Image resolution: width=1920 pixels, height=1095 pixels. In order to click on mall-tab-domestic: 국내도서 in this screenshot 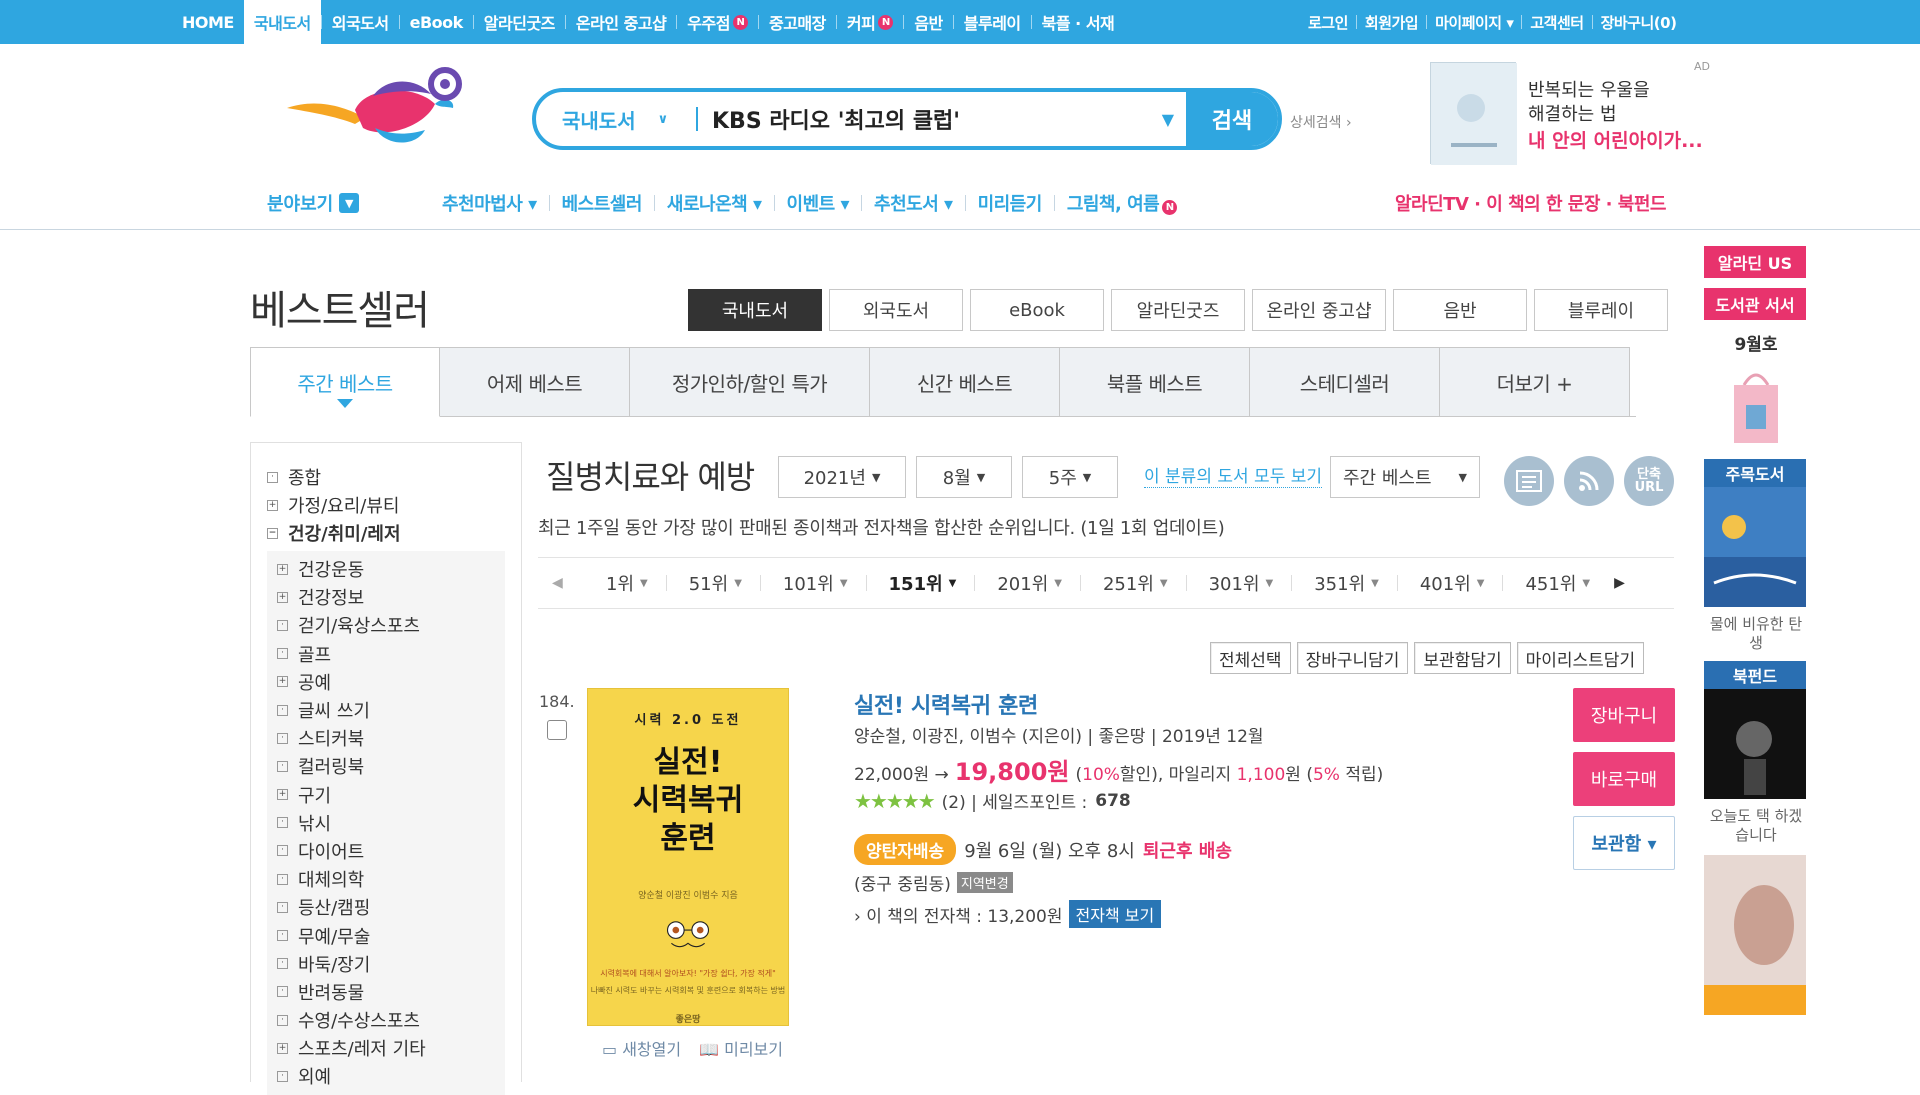, I will do `click(755, 310)`.